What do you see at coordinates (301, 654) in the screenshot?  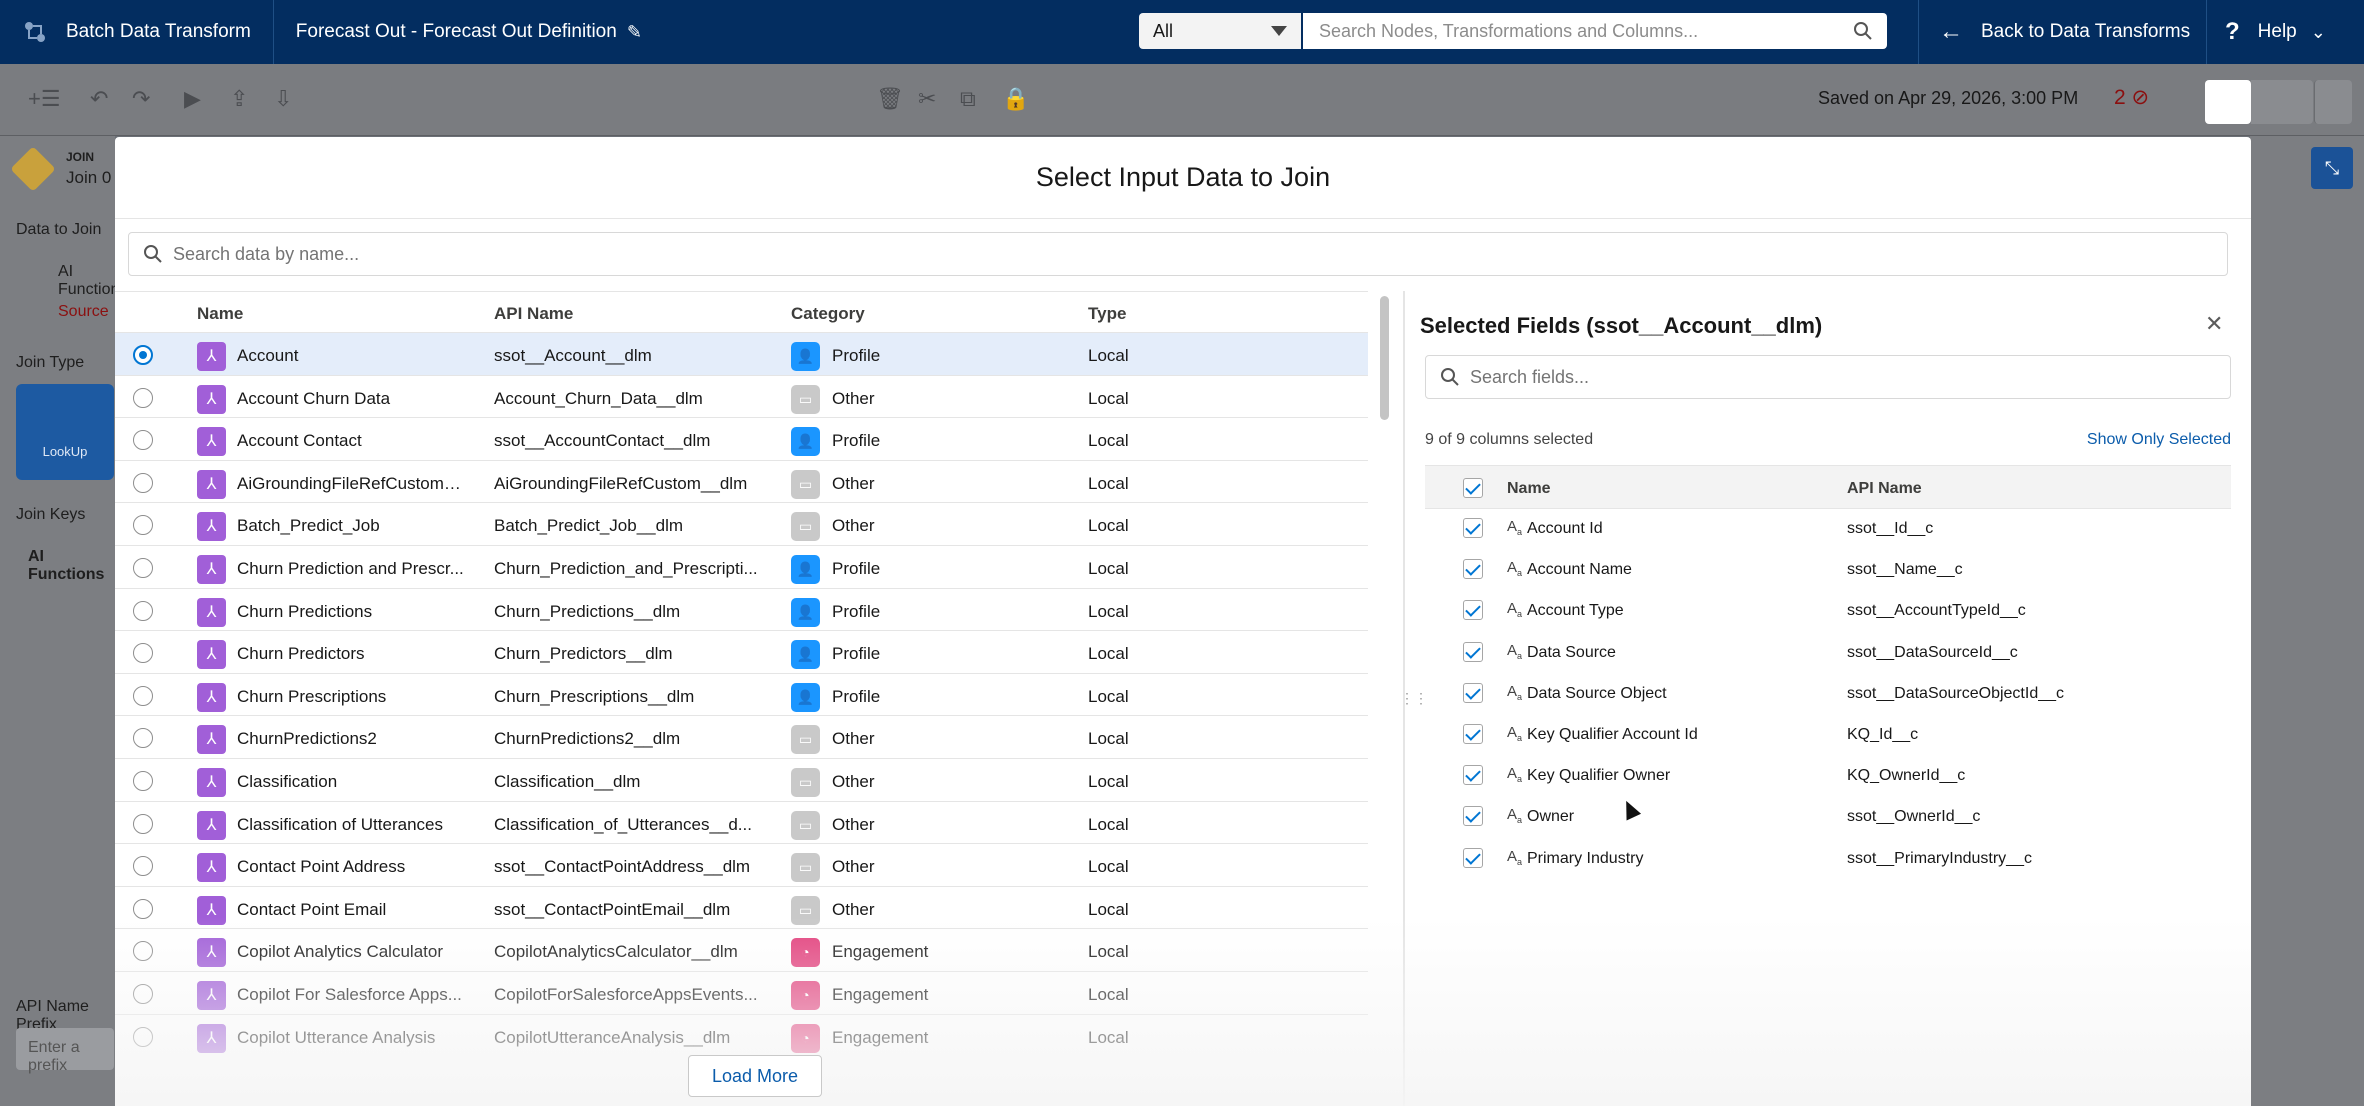 I see `row-name: Churn Predictors` at bounding box center [301, 654].